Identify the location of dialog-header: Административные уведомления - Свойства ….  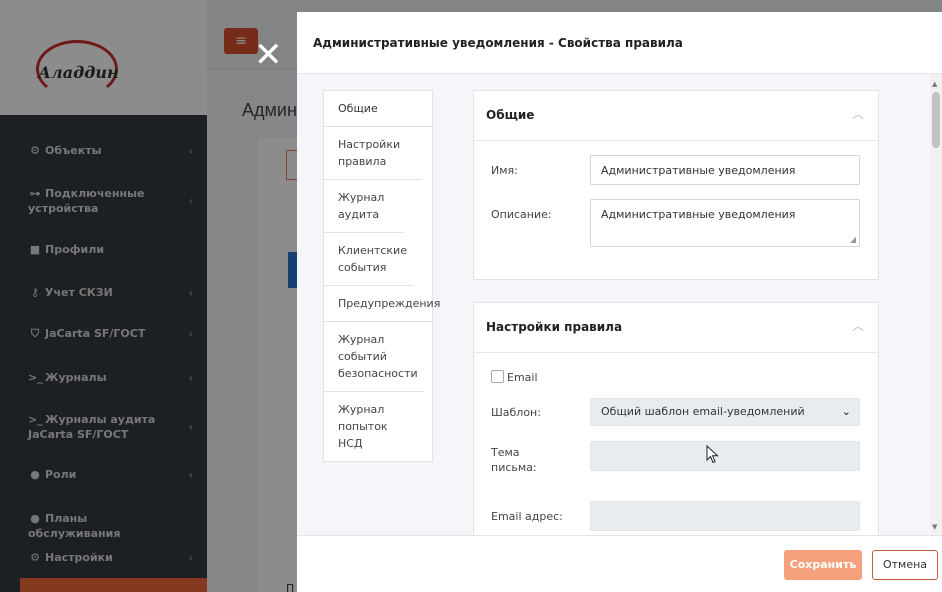
(619, 43).